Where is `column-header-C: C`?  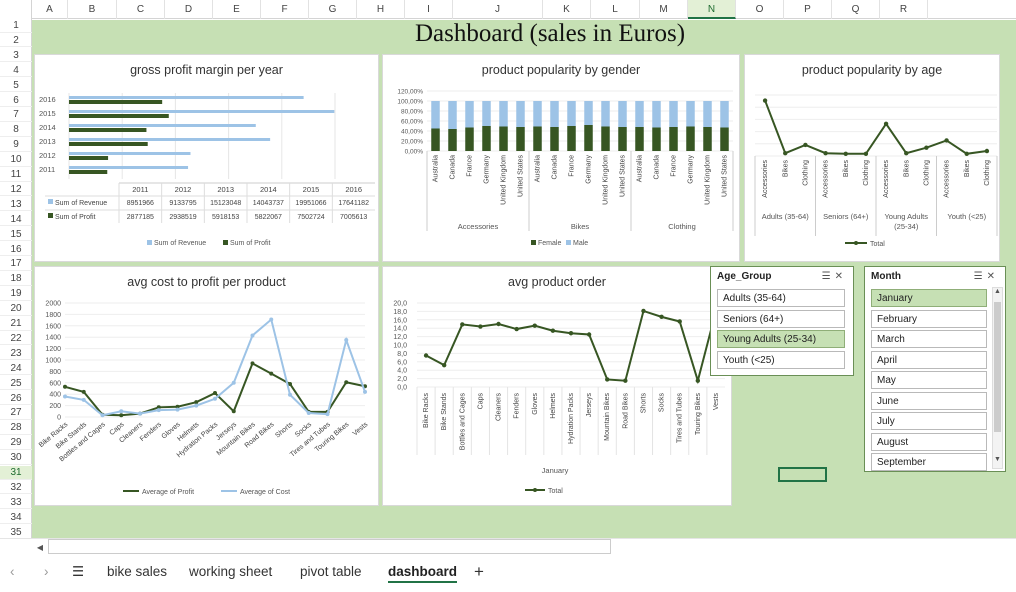 column-header-C: C is located at coordinates (141, 9).